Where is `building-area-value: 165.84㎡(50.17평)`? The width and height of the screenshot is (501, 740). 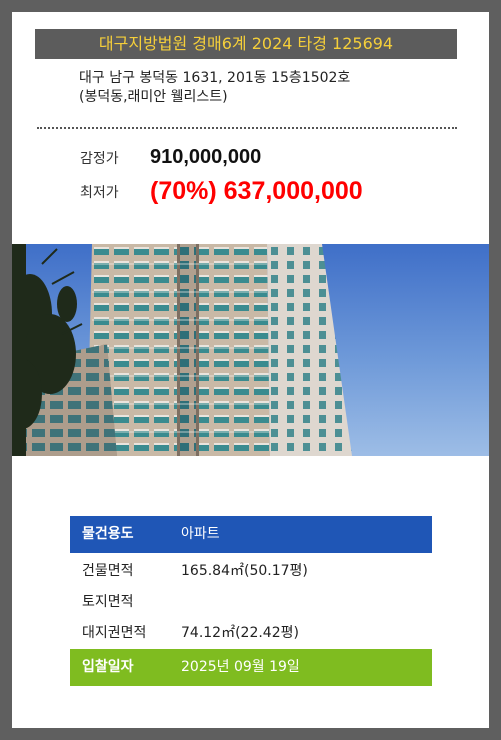 building-area-value: 165.84㎡(50.17평) is located at coordinates (244, 571).